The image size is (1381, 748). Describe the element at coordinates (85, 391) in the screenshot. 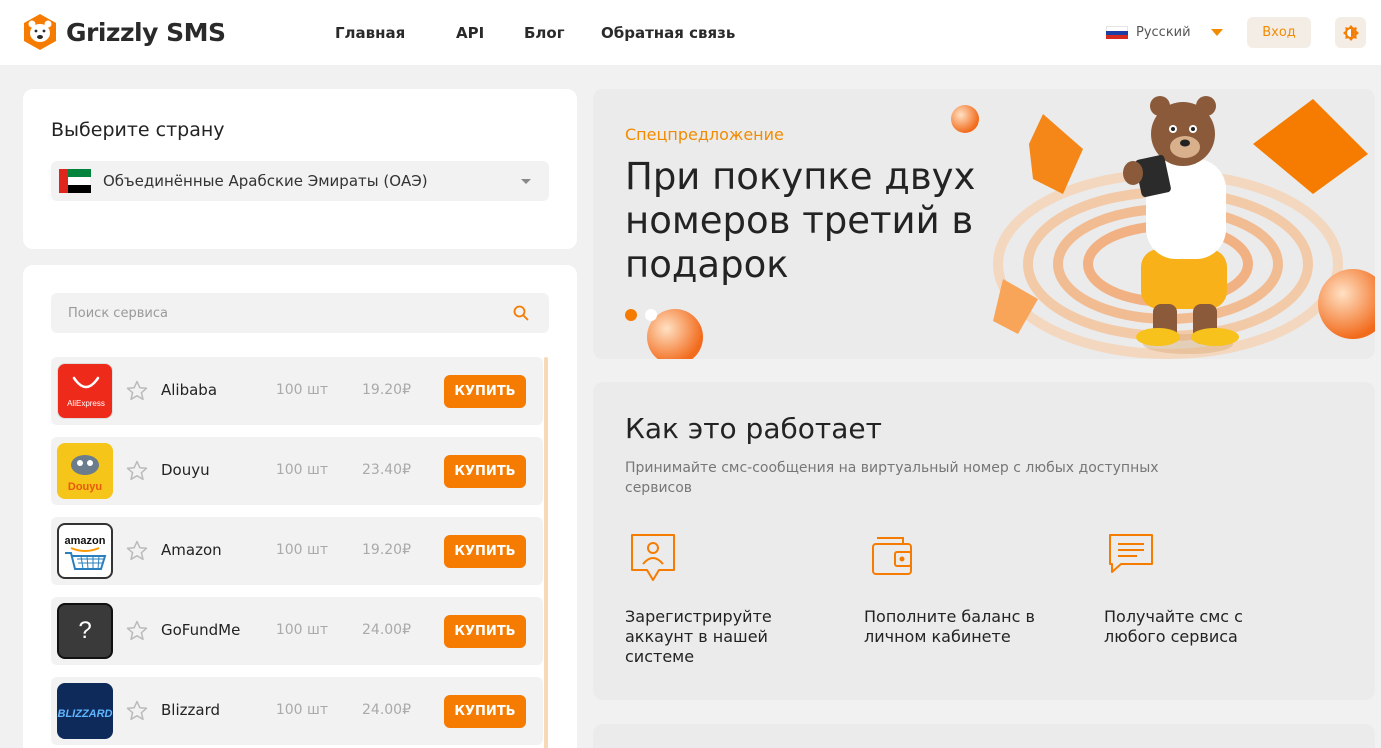

I see `aliexpress-logo-icon: AliExpress` at that location.